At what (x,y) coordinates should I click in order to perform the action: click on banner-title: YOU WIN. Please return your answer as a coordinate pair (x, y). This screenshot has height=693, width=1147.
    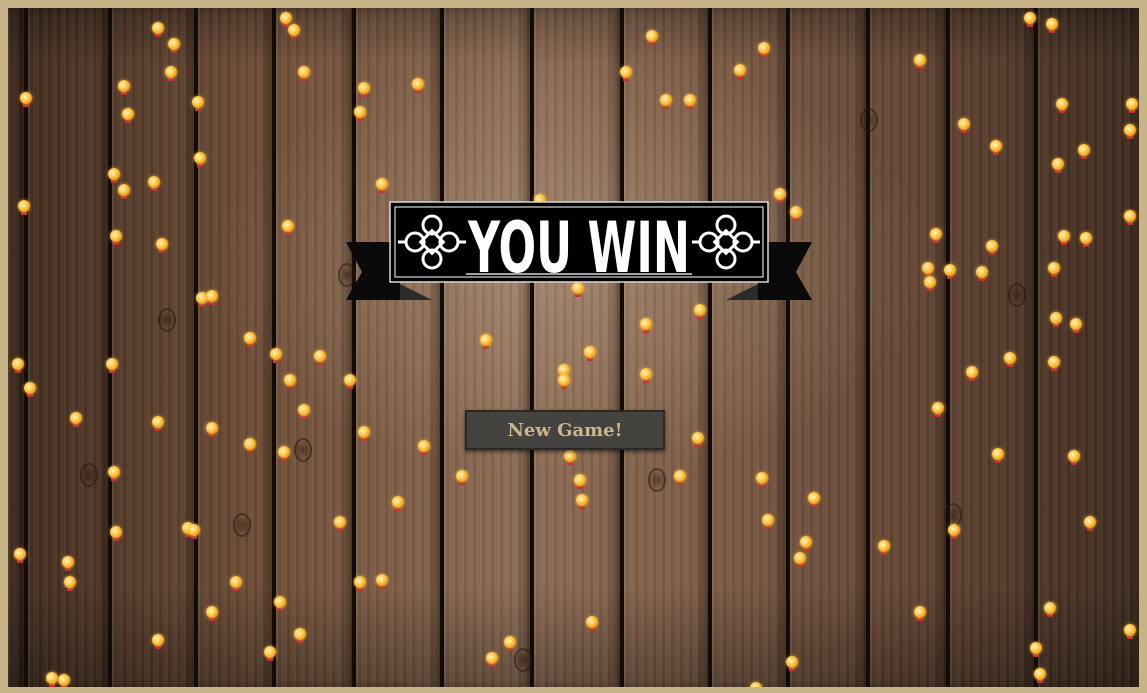
    Looking at the image, I should click on (578, 248).